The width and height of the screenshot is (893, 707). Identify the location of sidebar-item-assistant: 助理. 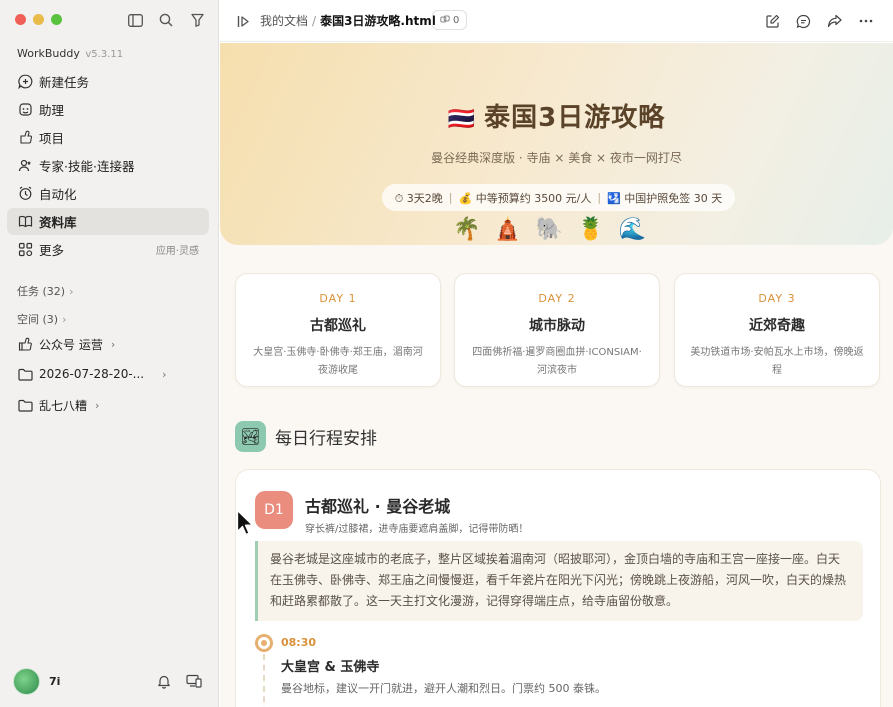
(108, 109).